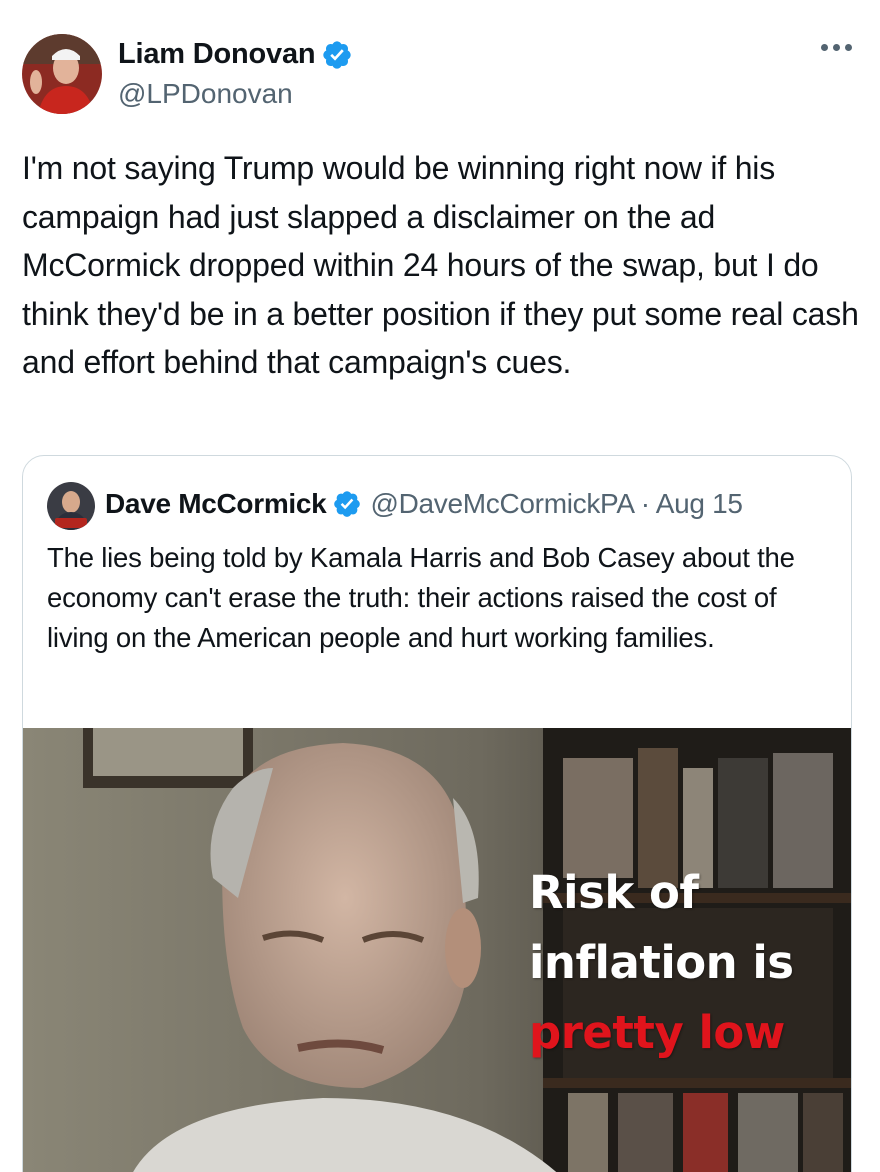 Image resolution: width=880 pixels, height=1172 pixels. Describe the element at coordinates (62, 74) in the screenshot. I see `author-avatar` at that location.